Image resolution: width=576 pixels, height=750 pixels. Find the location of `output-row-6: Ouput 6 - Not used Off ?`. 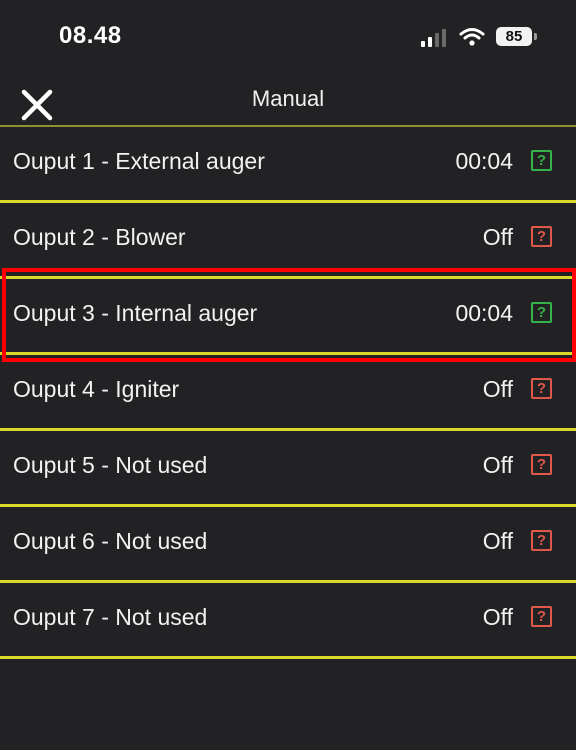

output-row-6: Ouput 6 - Not used Off ? is located at coordinates (288, 545).